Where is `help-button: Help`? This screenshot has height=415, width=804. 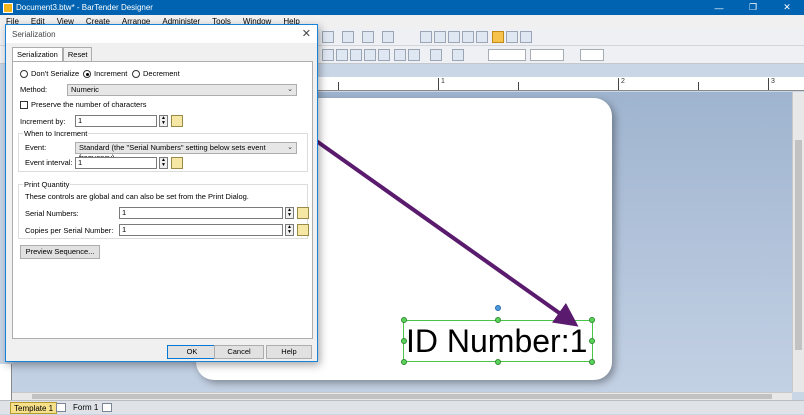
help-button: Help is located at coordinates (289, 352).